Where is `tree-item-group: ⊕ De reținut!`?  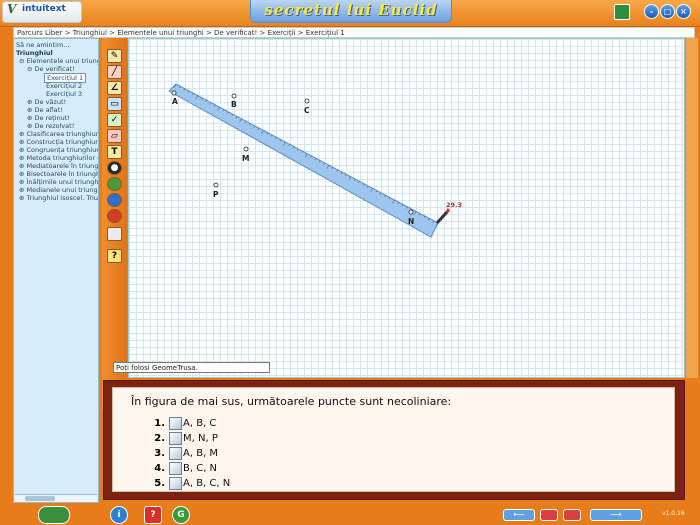
tree-item-group: ⊕ De reținut! is located at coordinates (48, 118).